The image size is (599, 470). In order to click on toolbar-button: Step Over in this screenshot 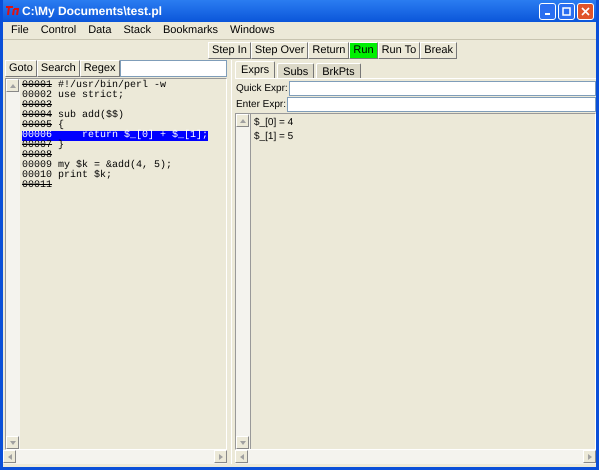, I will do `click(279, 50)`.